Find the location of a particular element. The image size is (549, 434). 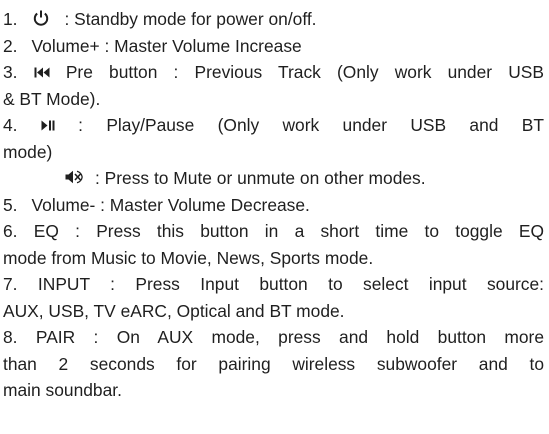

item-text-cont: main soundbar. is located at coordinates (62, 390).